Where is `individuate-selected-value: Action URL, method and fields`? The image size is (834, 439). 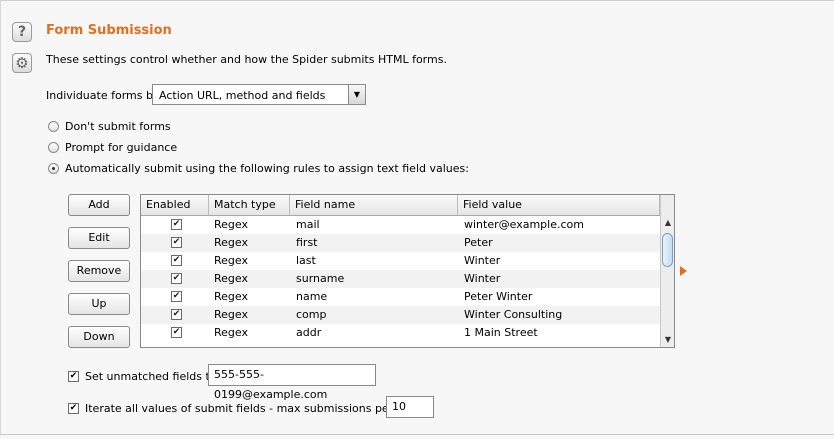
individuate-selected-value: Action URL, method and fields is located at coordinates (242, 95).